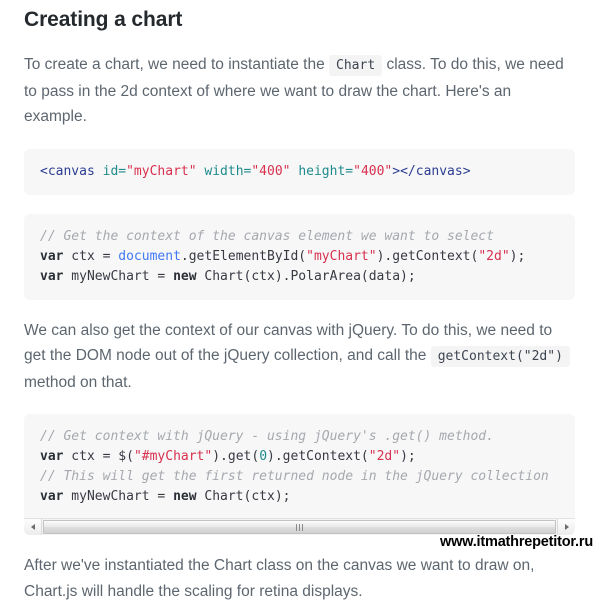 The height and width of the screenshot is (604, 599). I want to click on scrollbar-thumb, so click(299, 527).